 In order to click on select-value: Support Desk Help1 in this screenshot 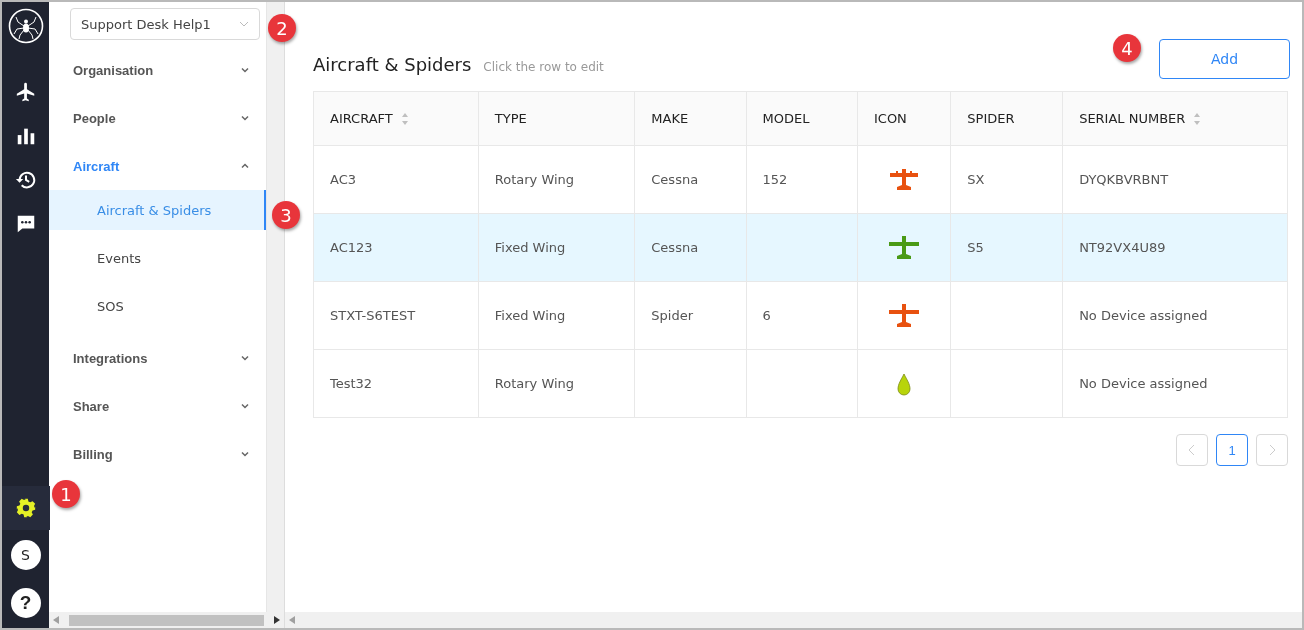, I will do `click(146, 24)`.